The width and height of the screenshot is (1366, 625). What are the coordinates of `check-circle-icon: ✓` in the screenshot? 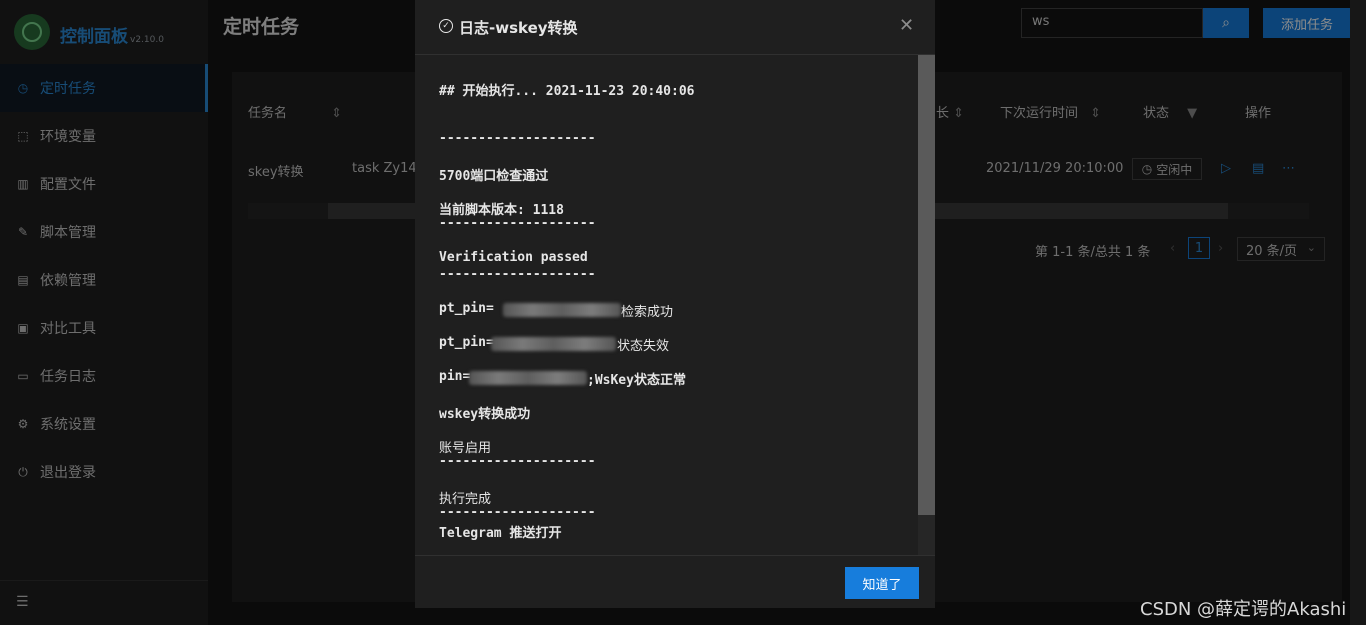 It's located at (446, 26).